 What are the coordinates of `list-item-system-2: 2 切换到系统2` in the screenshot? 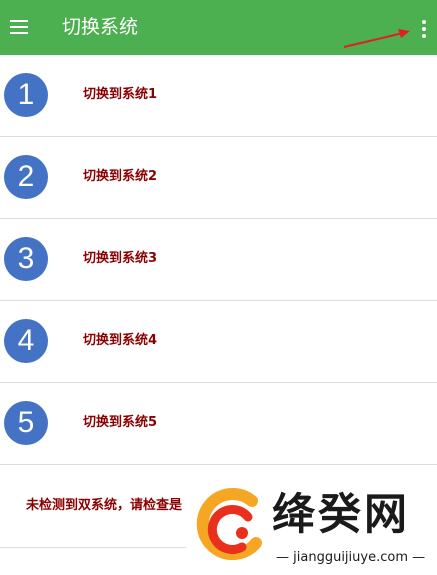 It's located at (218, 178).